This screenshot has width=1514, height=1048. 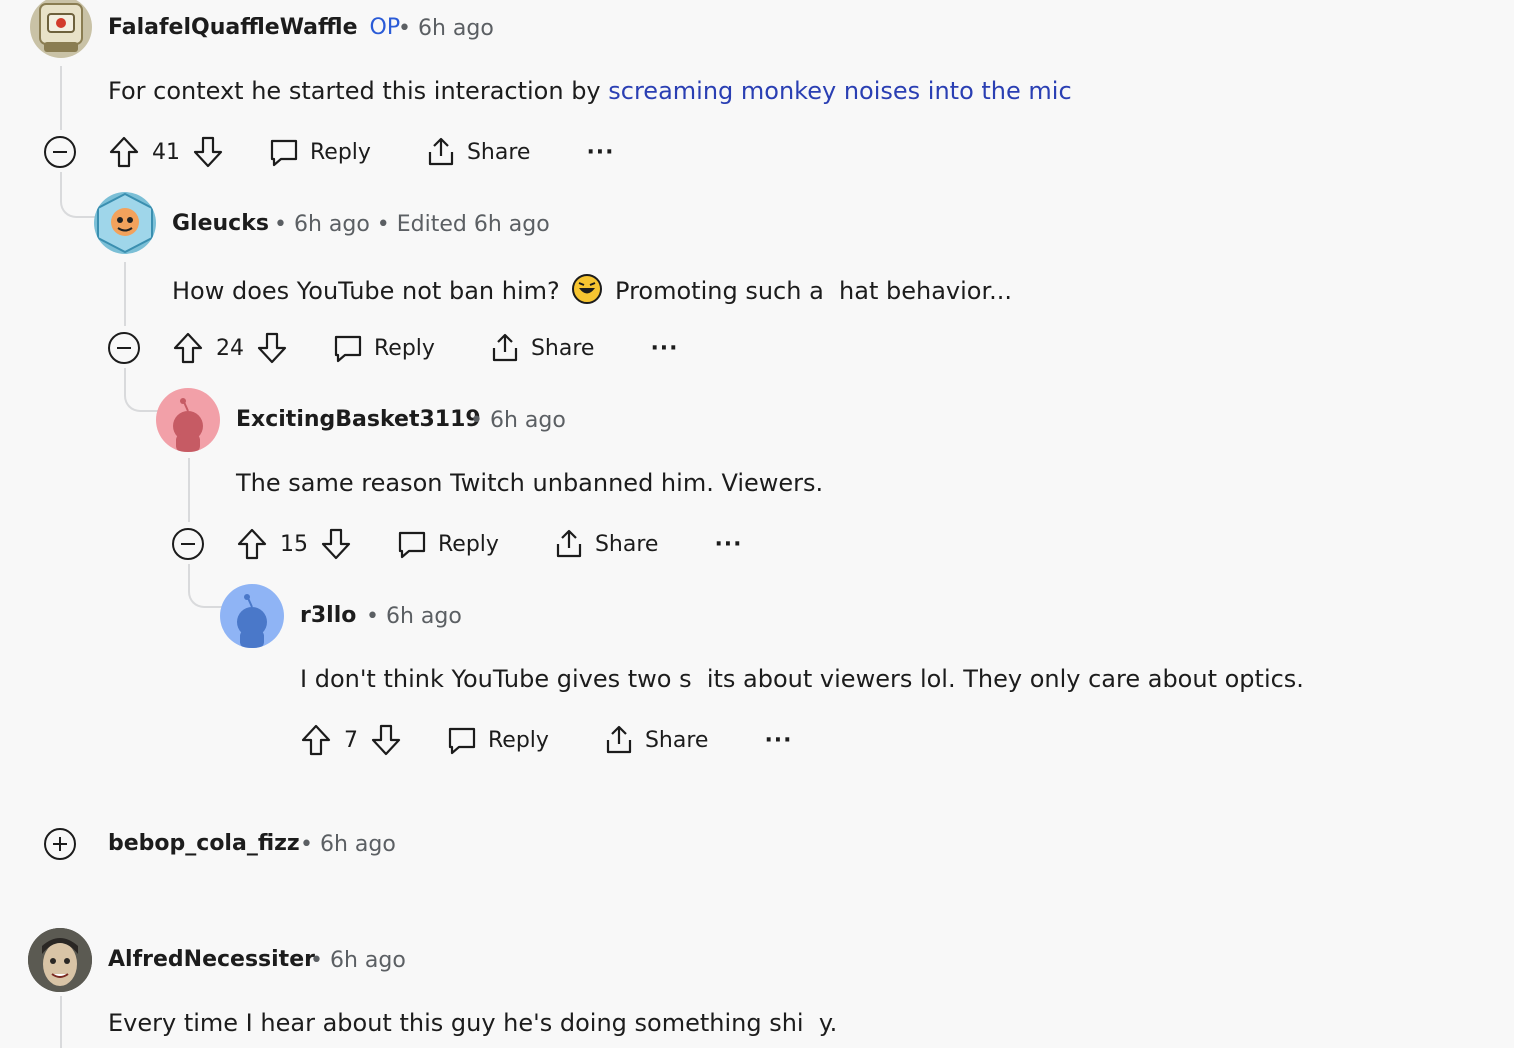 I want to click on plus-circle-icon, so click(x=60, y=844).